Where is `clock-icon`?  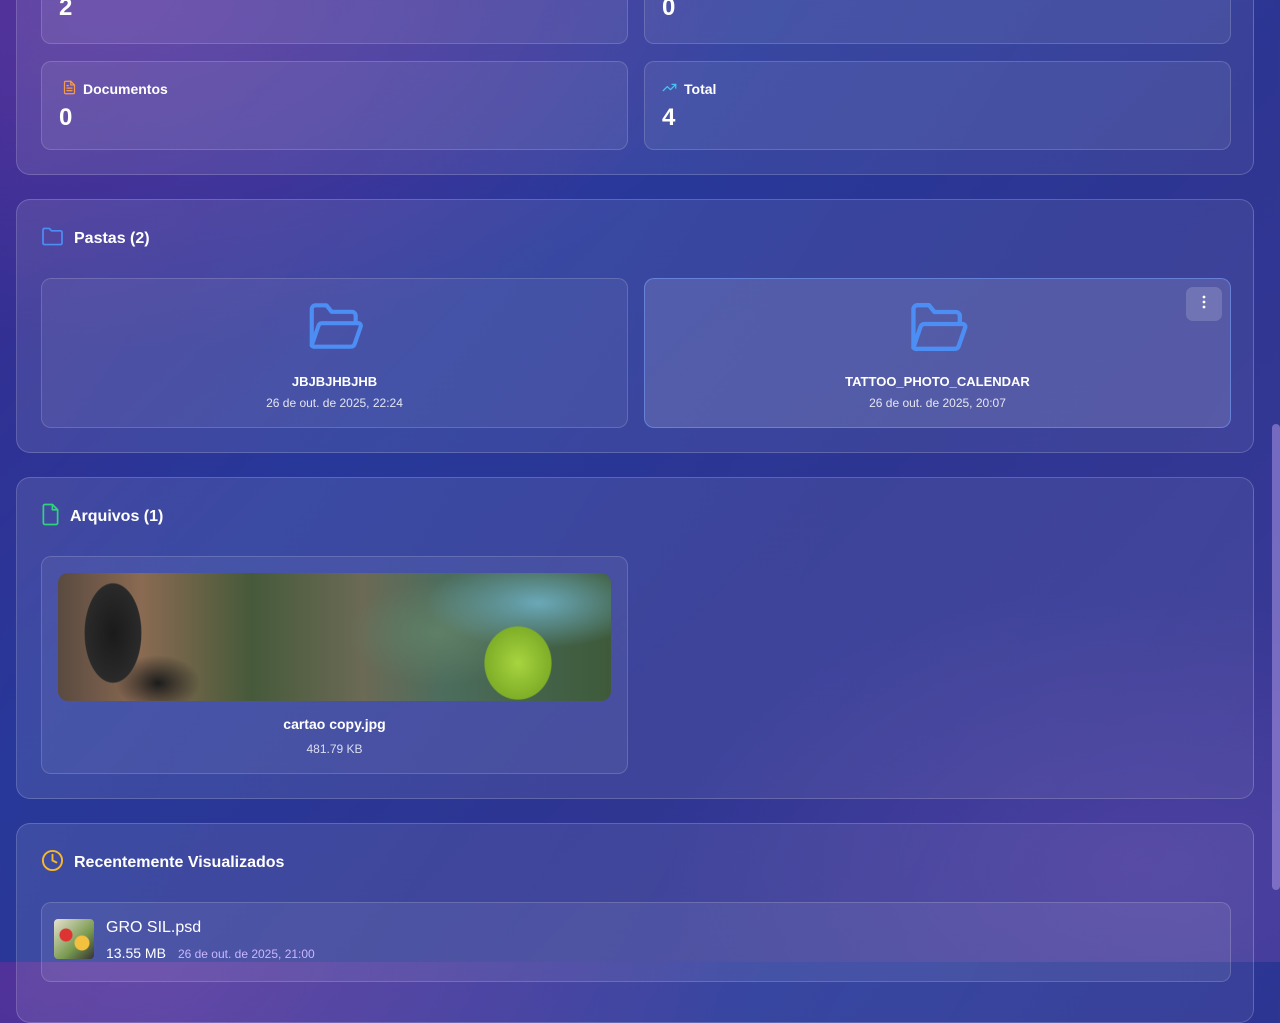 clock-icon is located at coordinates (52, 863).